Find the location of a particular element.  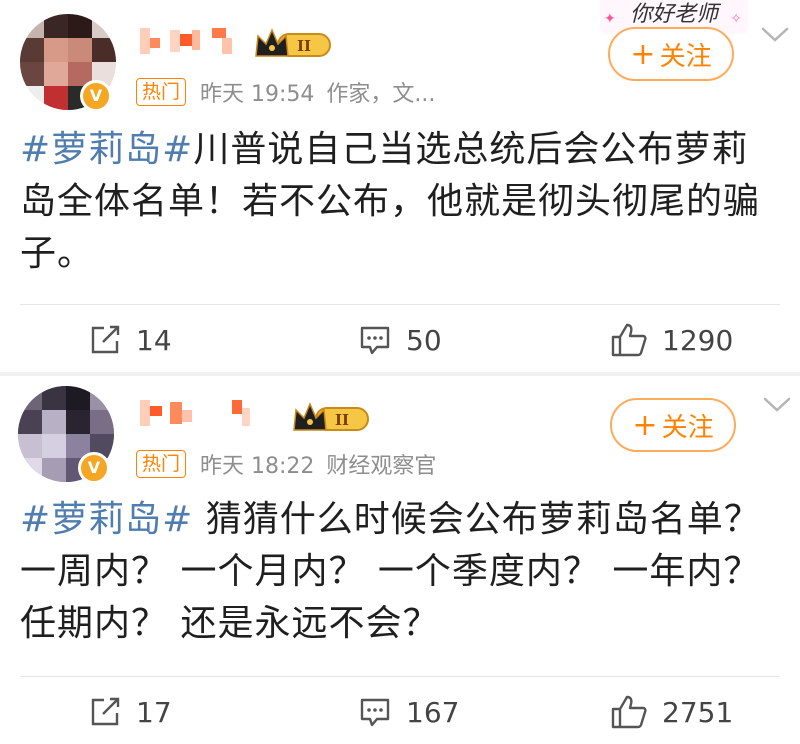

comment-button: 50 is located at coordinates (400, 340).